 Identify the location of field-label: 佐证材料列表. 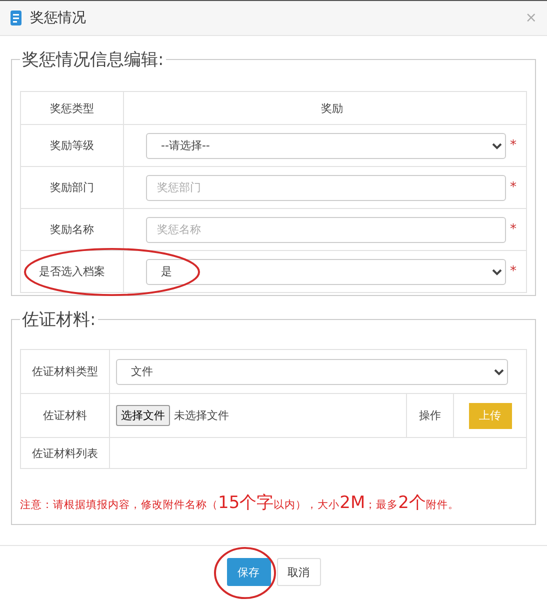
(65, 453).